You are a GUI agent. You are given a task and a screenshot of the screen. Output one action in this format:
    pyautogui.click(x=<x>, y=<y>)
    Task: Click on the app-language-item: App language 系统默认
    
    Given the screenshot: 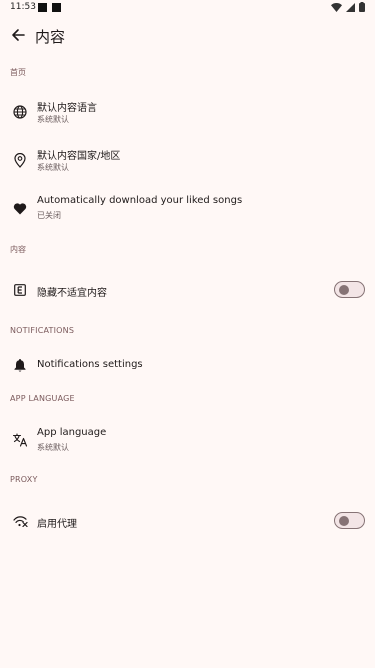 What is the action you would take?
    pyautogui.click(x=187, y=440)
    